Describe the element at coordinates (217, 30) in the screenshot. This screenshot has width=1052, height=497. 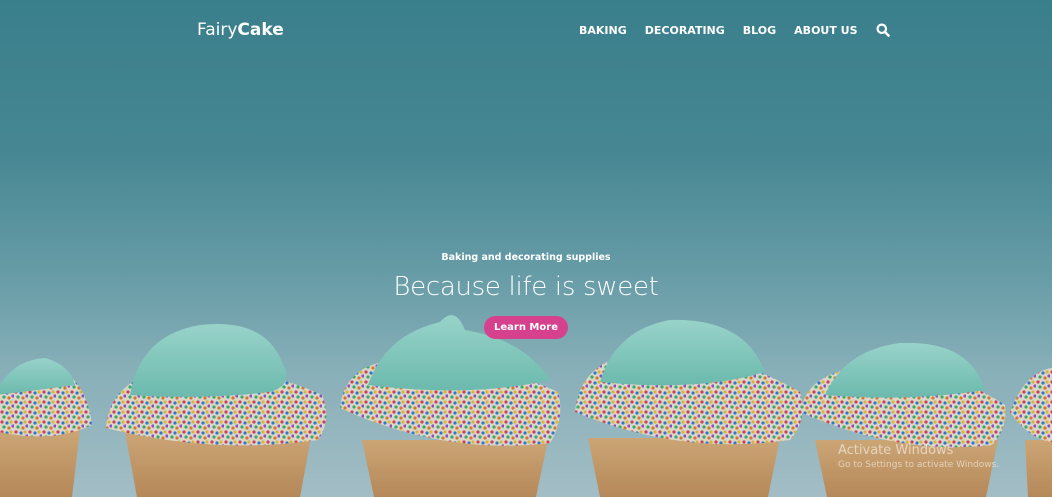
I see `brand-logo-light: Fairy` at that location.